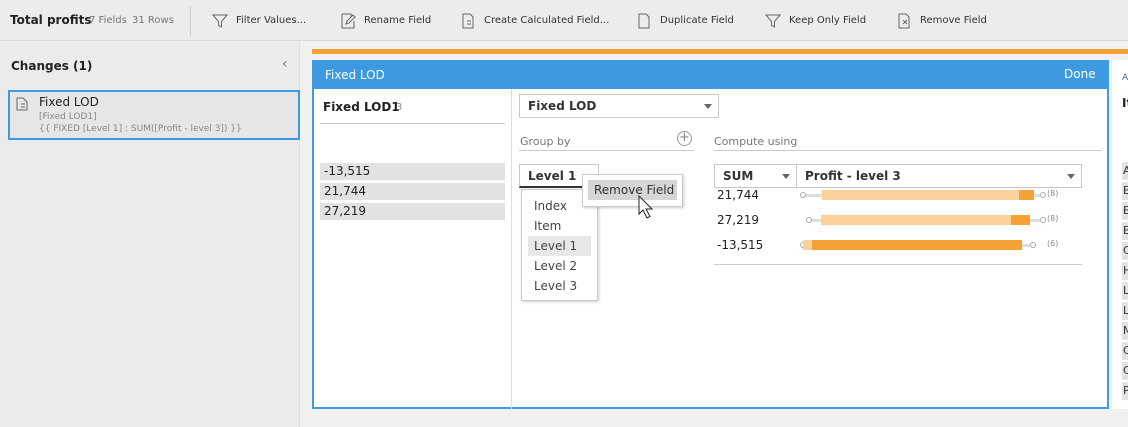  Describe the element at coordinates (559, 286) in the screenshot. I see `menu-item-level-3: Level 3` at that location.